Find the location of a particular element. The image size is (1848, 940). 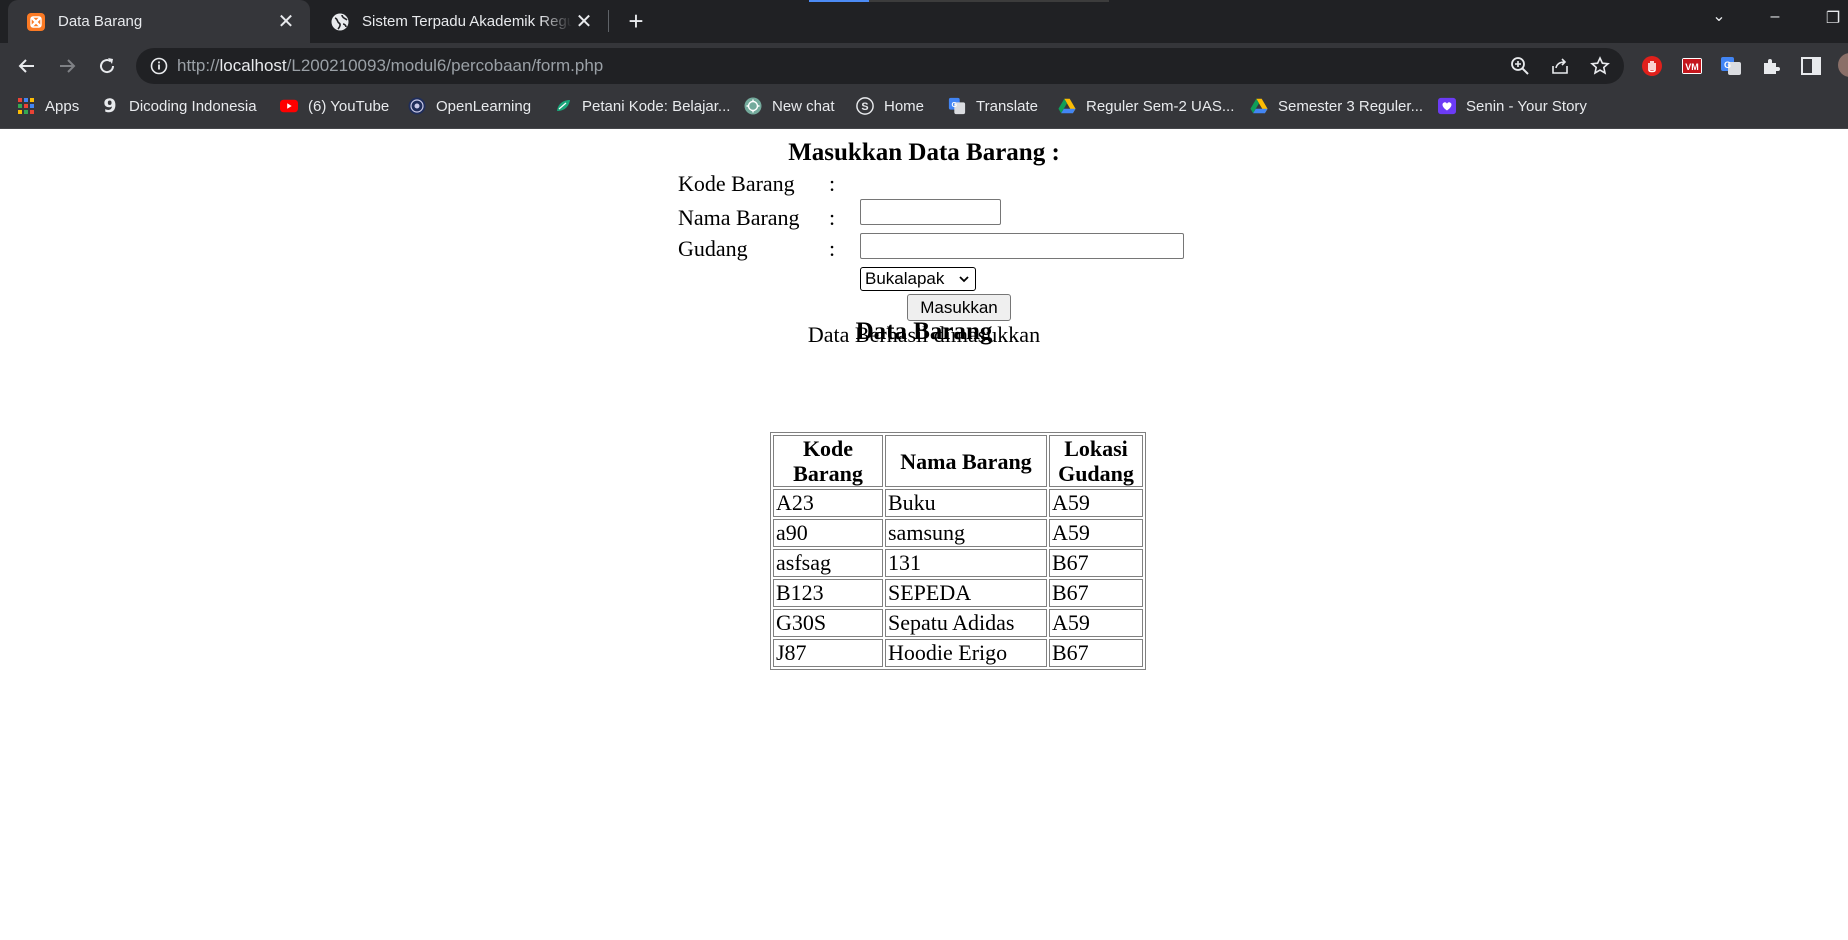

minimize-icon: – is located at coordinates (1775, 17).